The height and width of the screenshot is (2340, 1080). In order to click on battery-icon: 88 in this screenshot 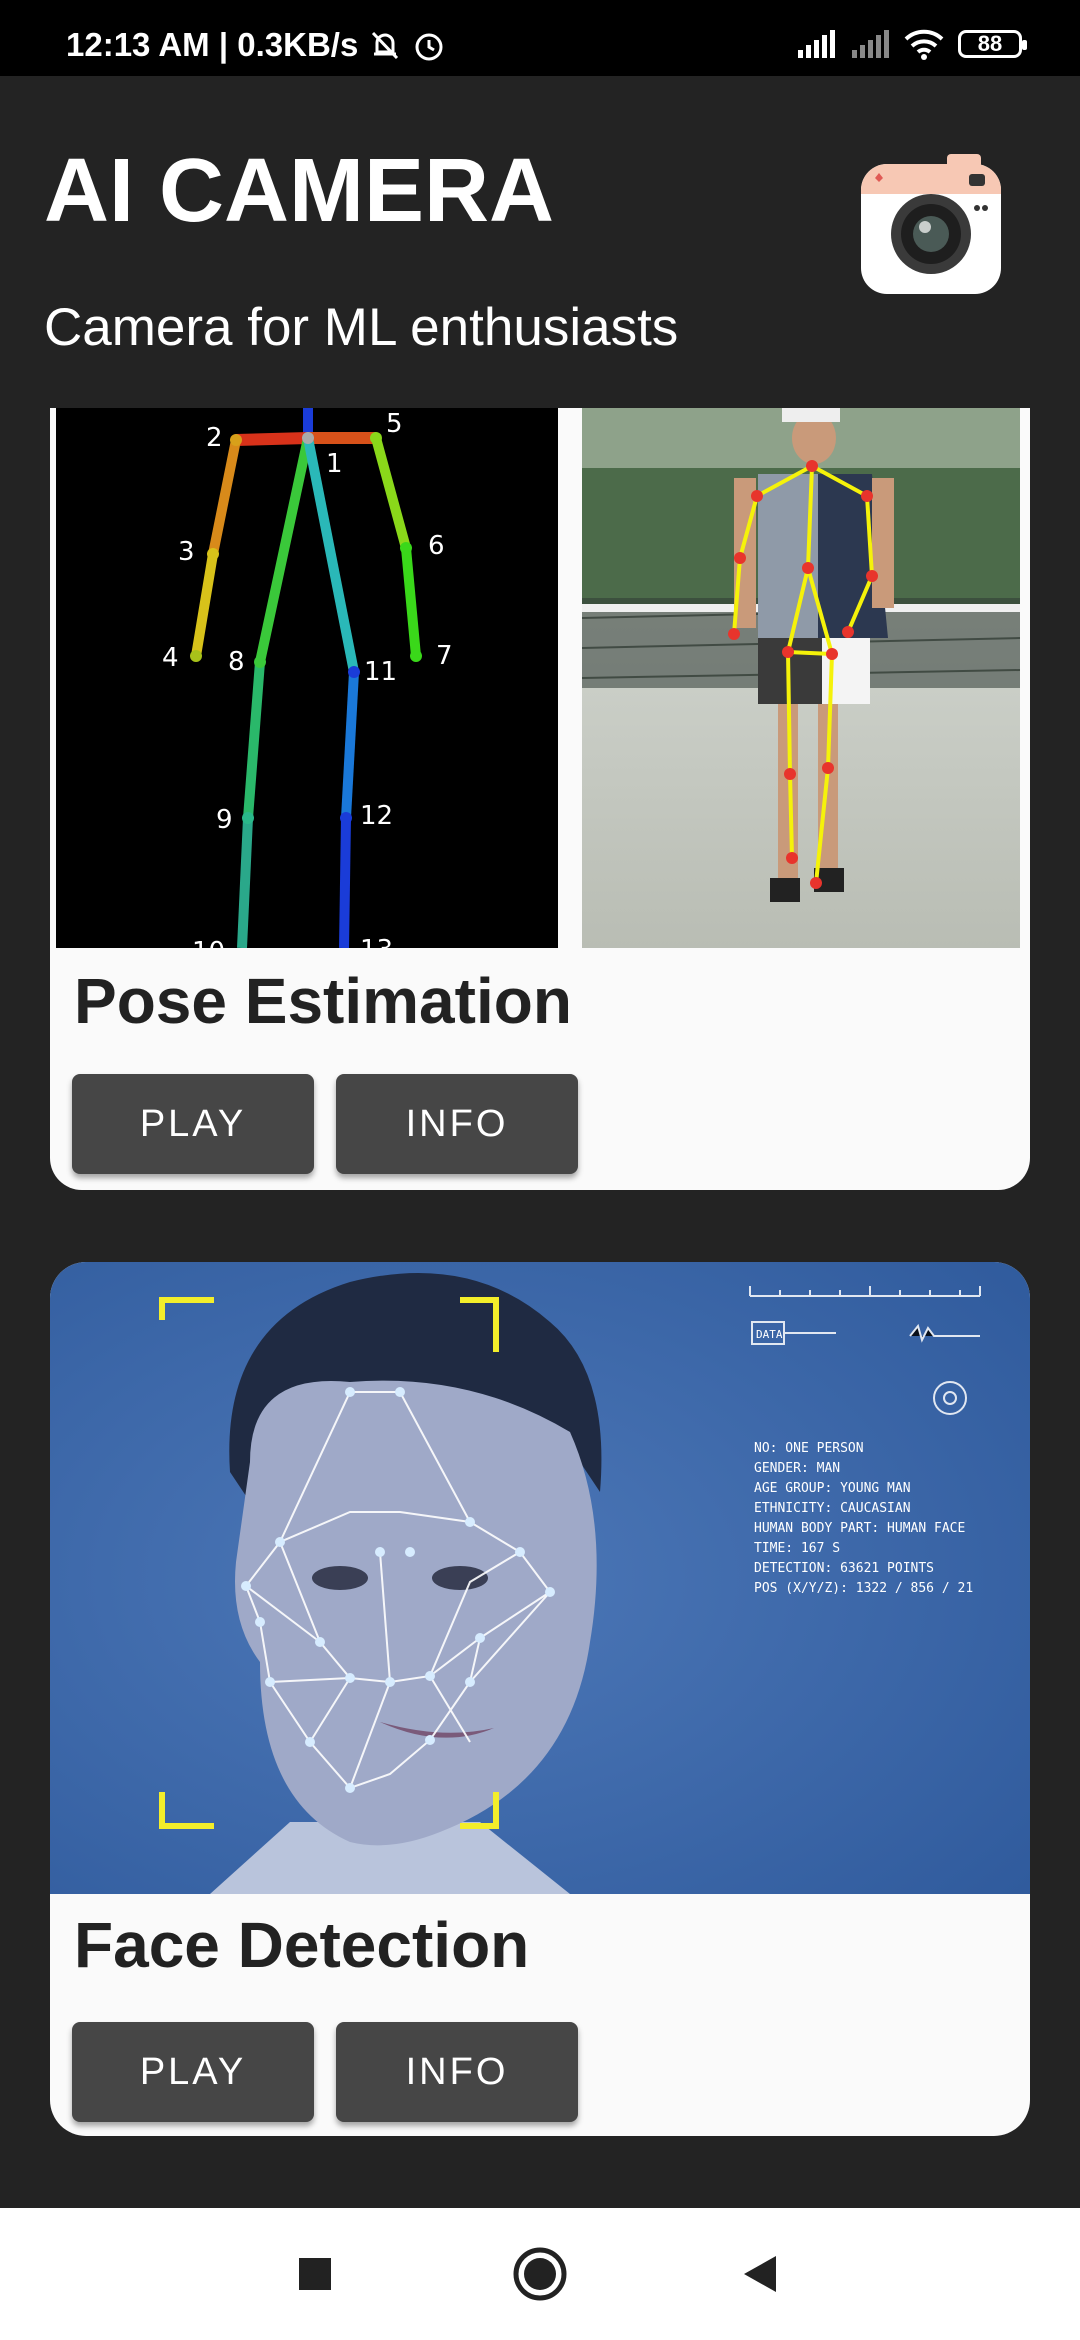, I will do `click(992, 44)`.